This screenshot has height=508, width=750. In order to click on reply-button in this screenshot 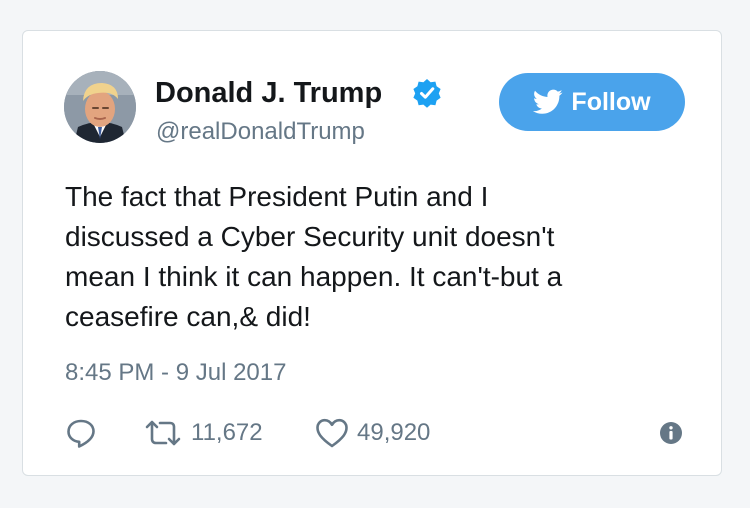, I will do `click(81, 433)`.